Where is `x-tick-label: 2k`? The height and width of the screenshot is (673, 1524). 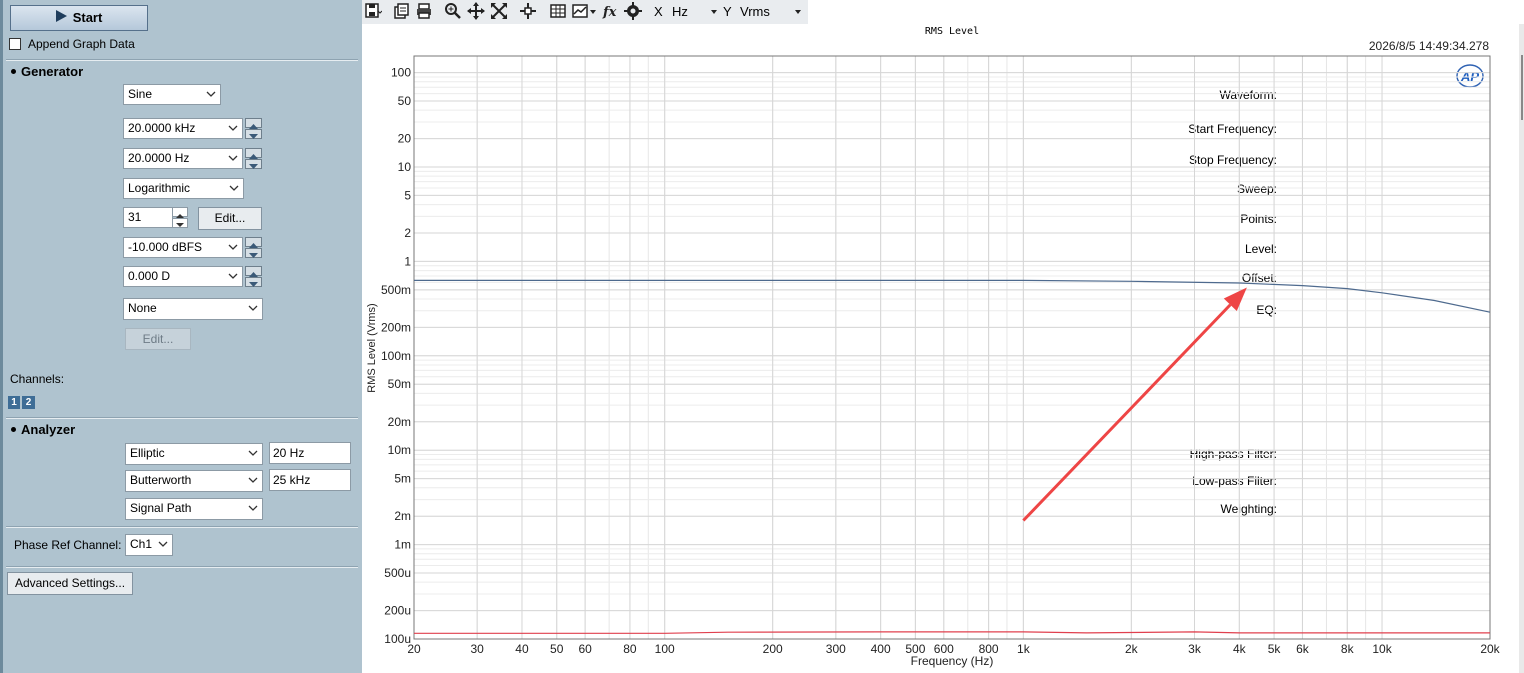 x-tick-label: 2k is located at coordinates (1132, 649).